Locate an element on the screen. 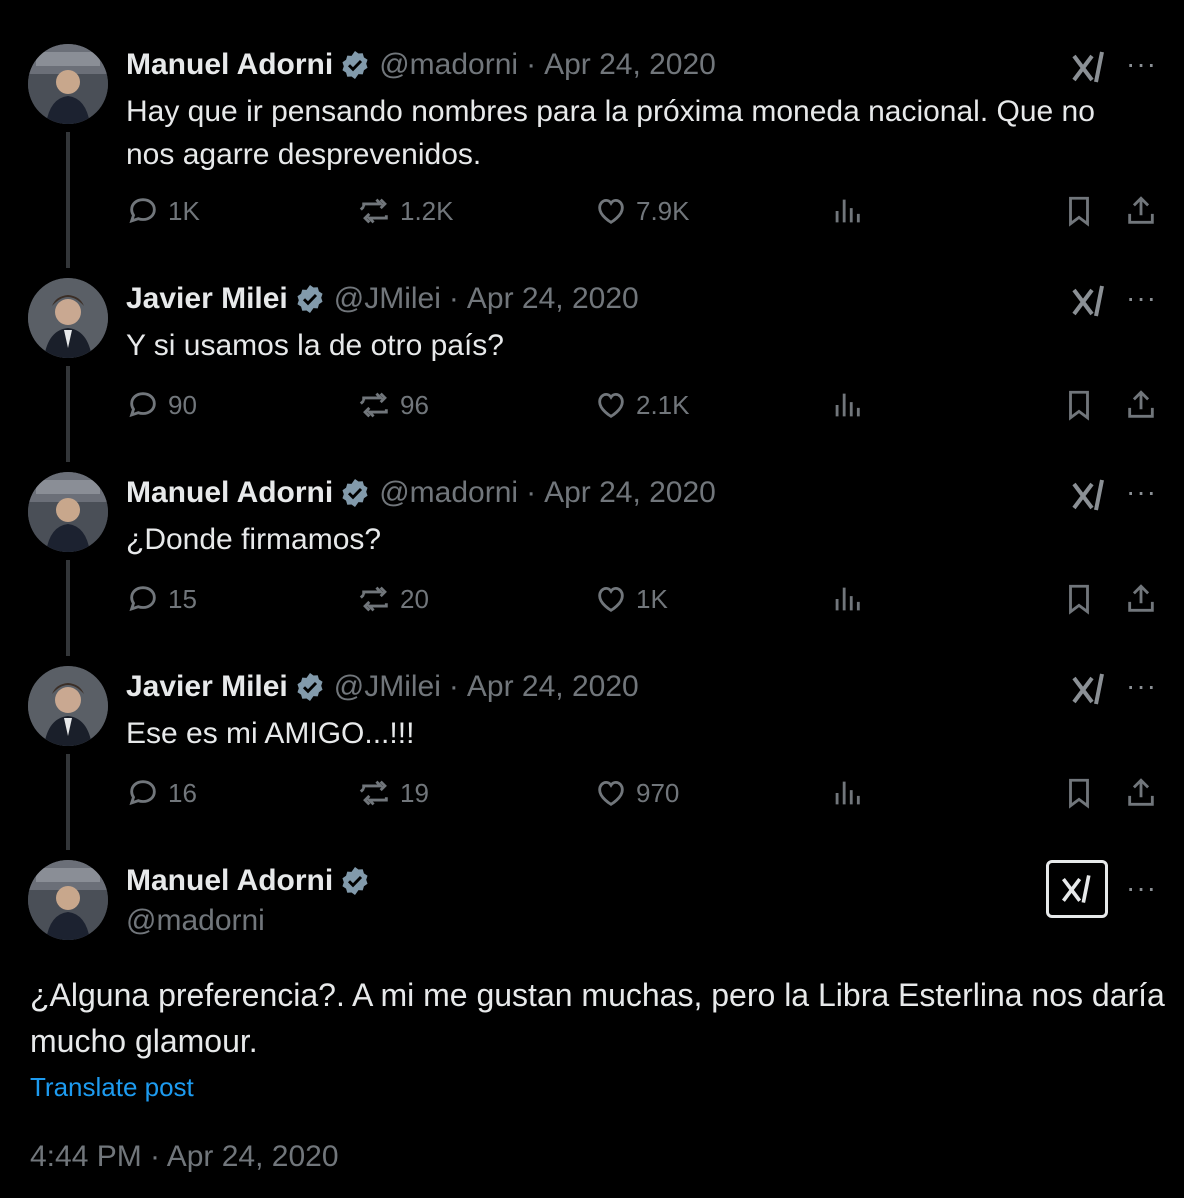  repost-button: 1.2K is located at coordinates (406, 211).